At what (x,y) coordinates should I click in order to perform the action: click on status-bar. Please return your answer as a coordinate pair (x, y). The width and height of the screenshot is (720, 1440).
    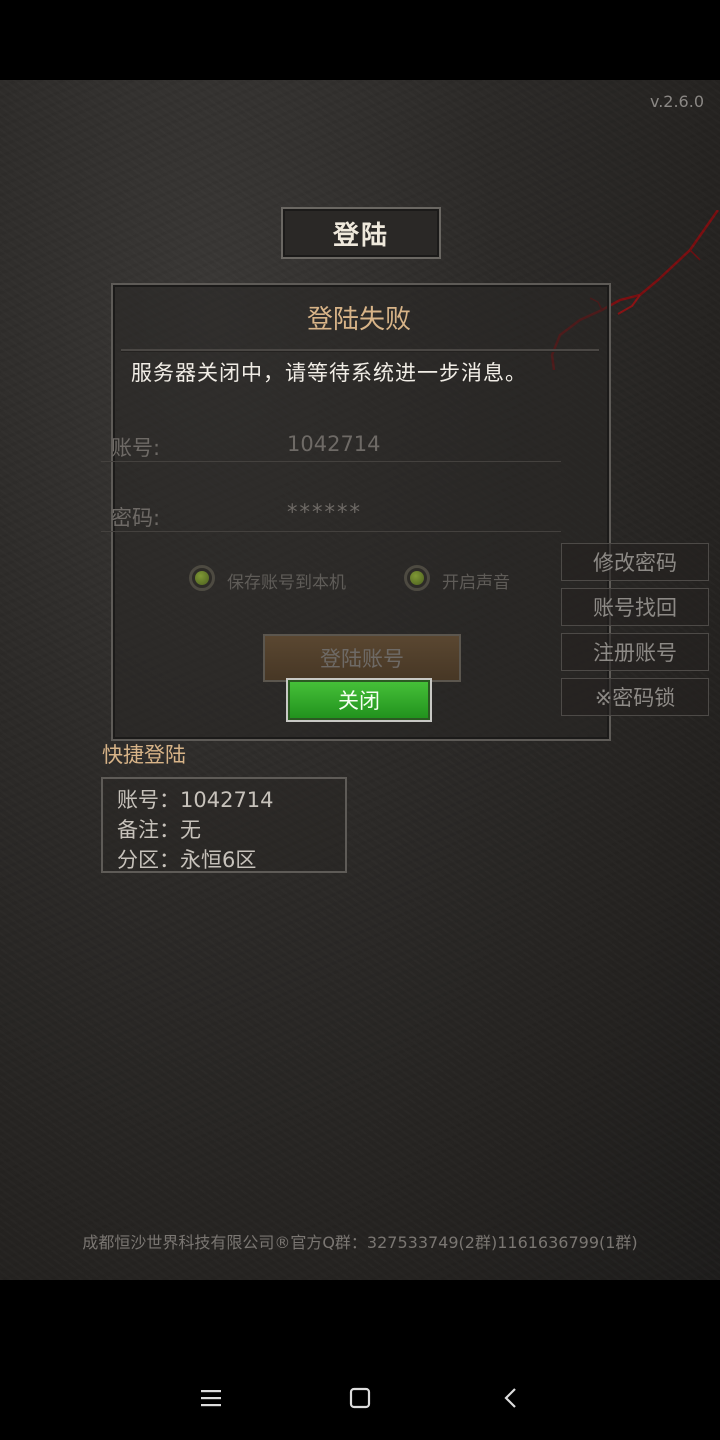
    Looking at the image, I should click on (360, 40).